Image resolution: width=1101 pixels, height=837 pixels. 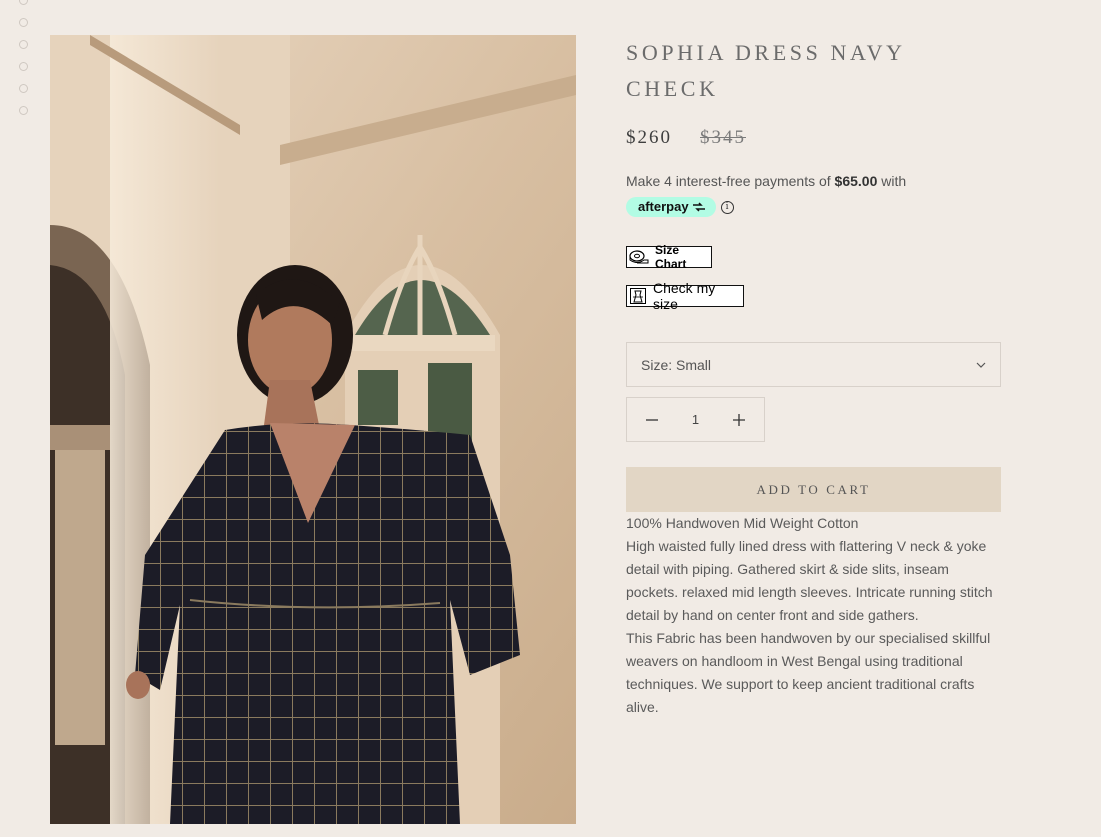 What do you see at coordinates (723, 137) in the screenshot?
I see `compare-price: $345` at bounding box center [723, 137].